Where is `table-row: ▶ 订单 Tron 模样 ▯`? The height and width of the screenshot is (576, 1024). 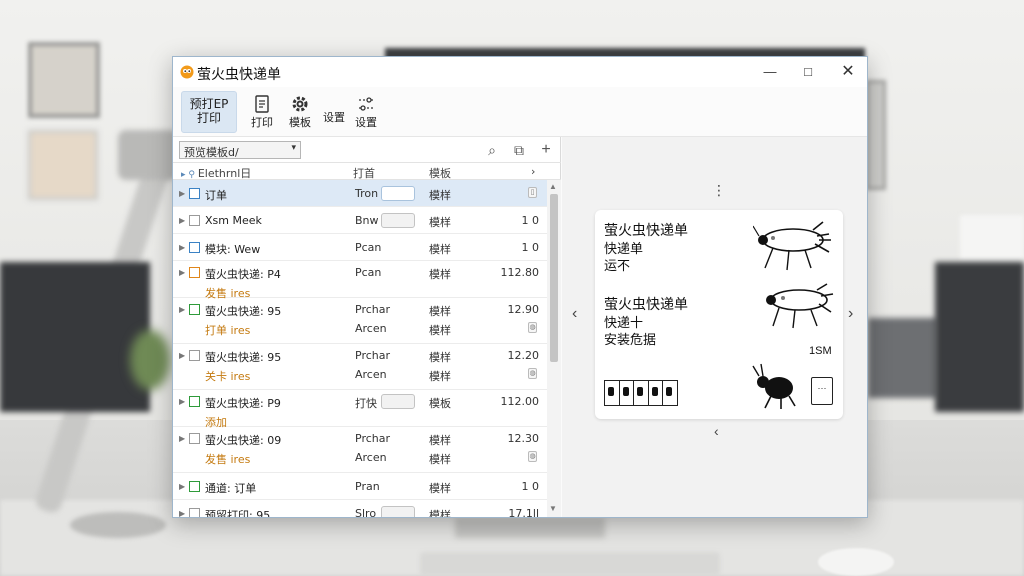
table-row: ▶ 订单 Tron 模样 ▯ is located at coordinates (360, 193).